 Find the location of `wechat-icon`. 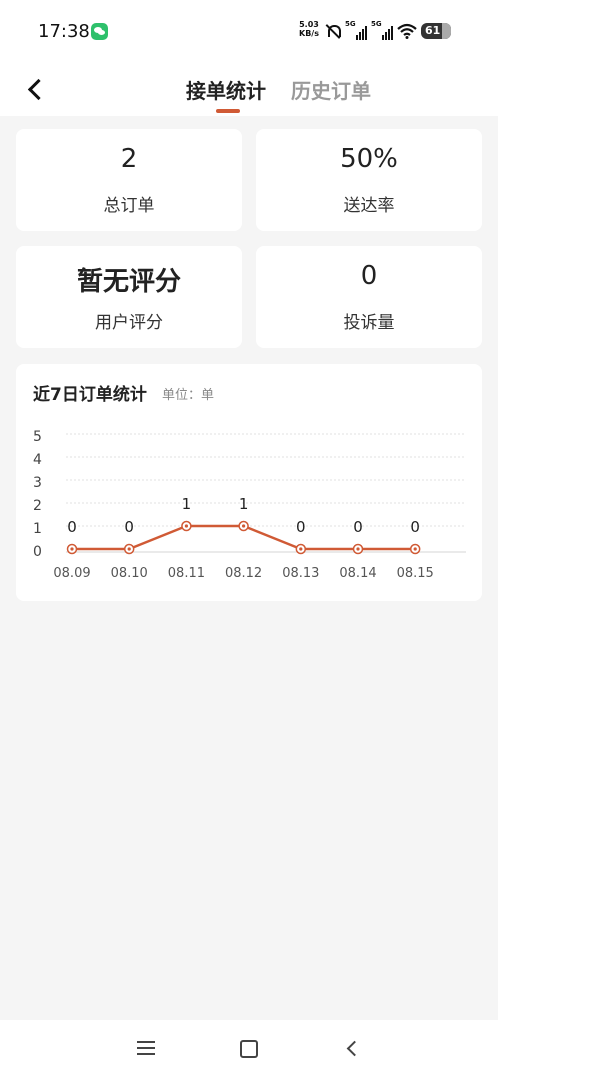

wechat-icon is located at coordinates (99, 31).